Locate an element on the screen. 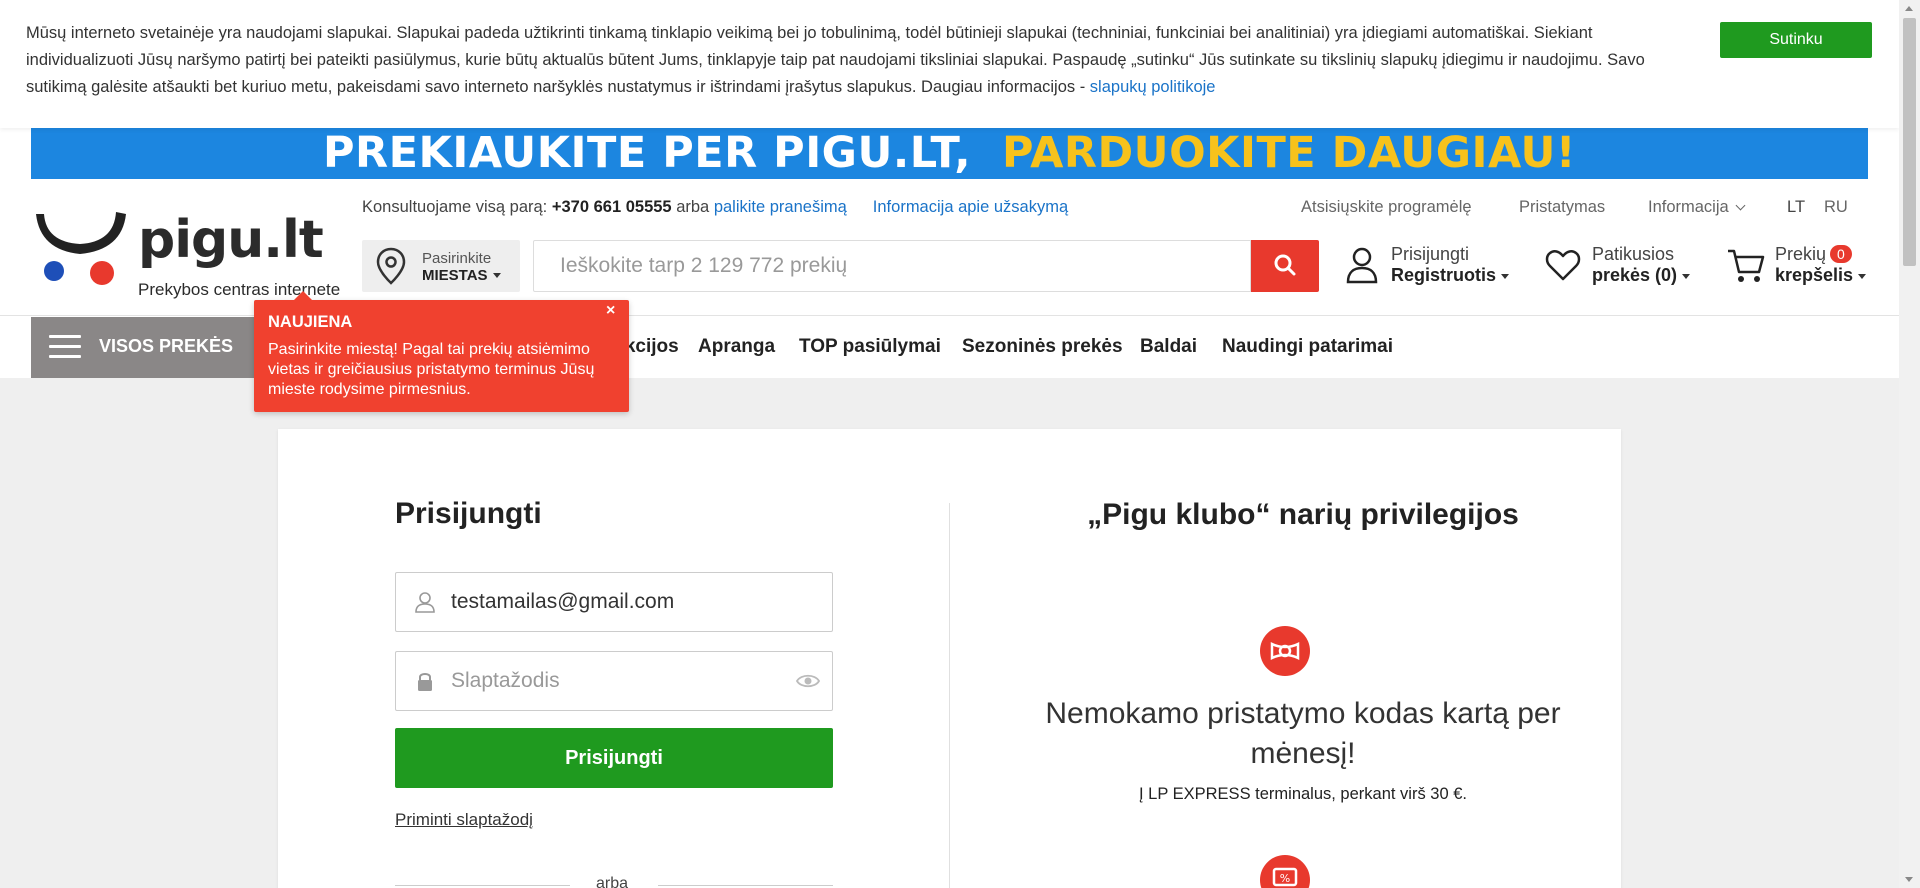 This screenshot has height=888, width=1920. nav-item-seasonal: Sezoninės prekės is located at coordinates (1042, 347).